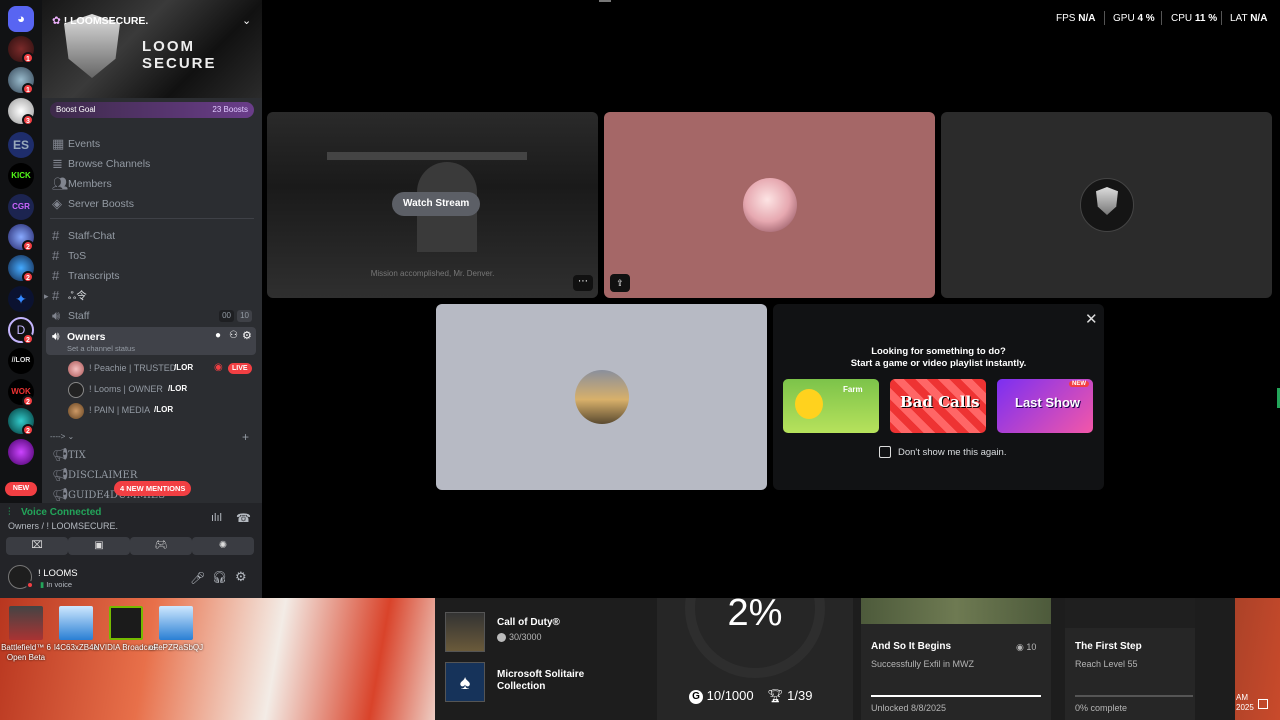  What do you see at coordinates (245, 437) in the screenshot?
I see `add-channel-icon: +` at bounding box center [245, 437].